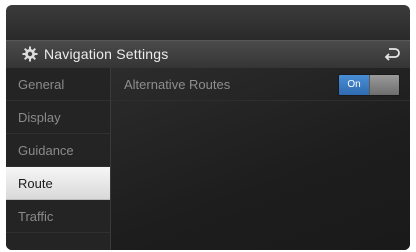 This screenshot has width=416, height=252. Describe the element at coordinates (46, 150) in the screenshot. I see `sidebar-item-label: Guidance` at that location.